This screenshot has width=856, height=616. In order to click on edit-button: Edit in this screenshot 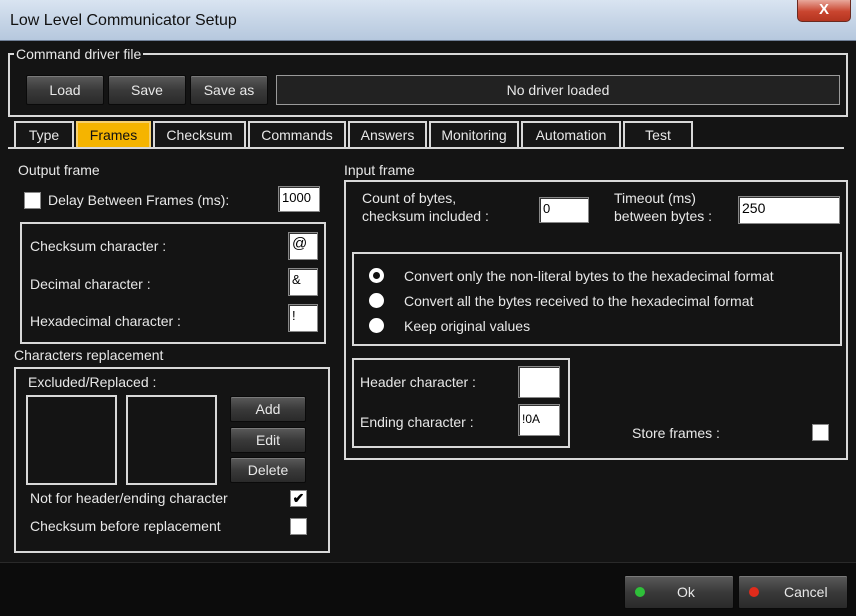, I will do `click(268, 440)`.